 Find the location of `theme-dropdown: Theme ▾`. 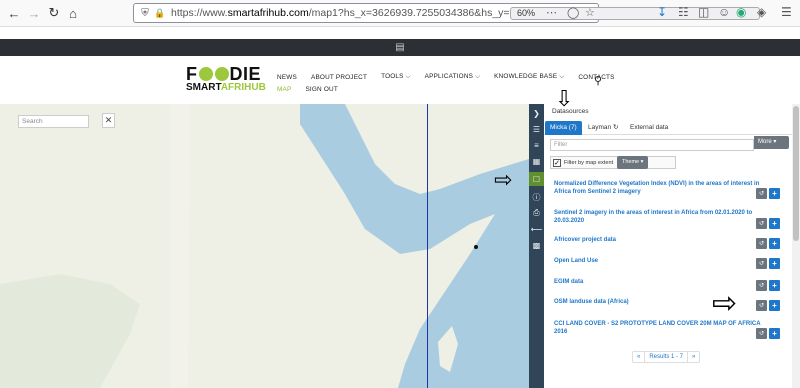

theme-dropdown: Theme ▾ is located at coordinates (633, 162).